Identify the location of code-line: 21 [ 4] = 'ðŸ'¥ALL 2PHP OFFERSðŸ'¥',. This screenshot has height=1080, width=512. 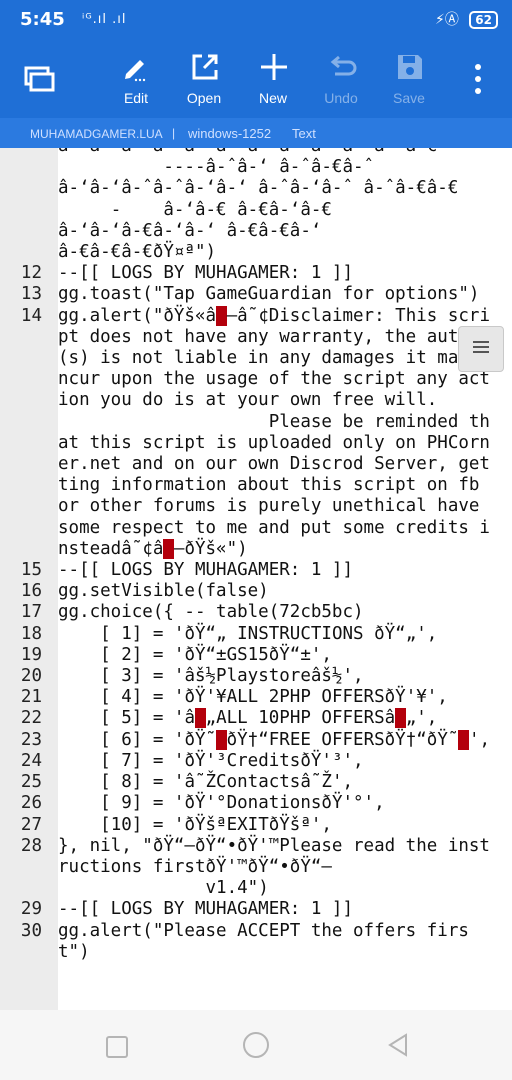
(256, 697).